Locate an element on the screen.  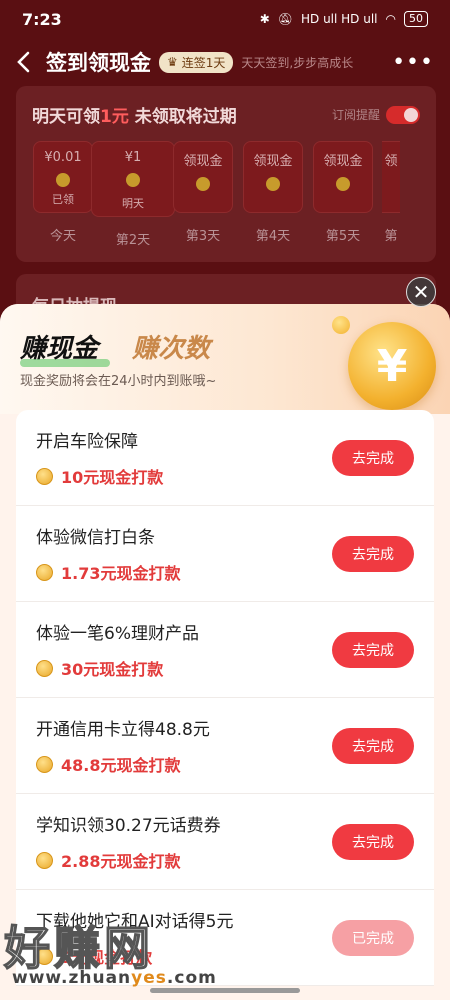
checkin-headline: 明天可领1元 未领取将过期 is located at coordinates (134, 117).